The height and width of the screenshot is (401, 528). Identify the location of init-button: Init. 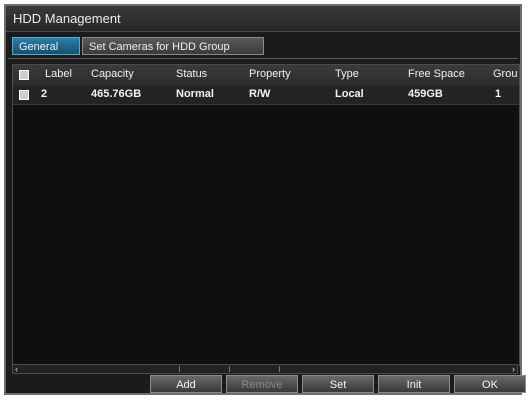
(414, 384).